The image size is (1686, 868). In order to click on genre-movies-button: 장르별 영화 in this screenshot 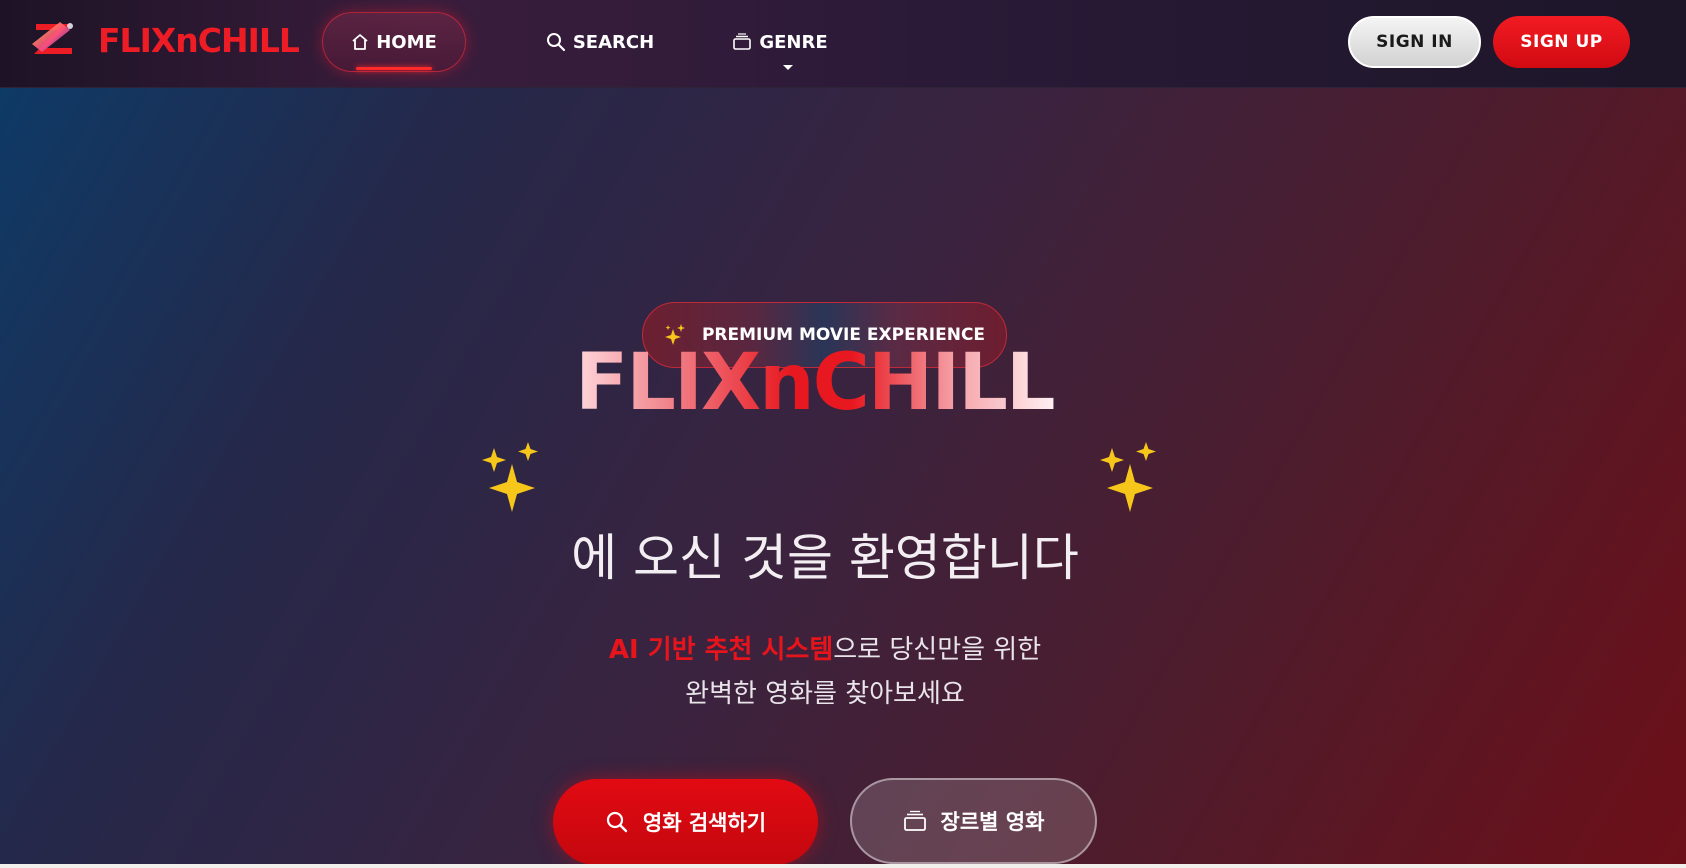, I will do `click(973, 821)`.